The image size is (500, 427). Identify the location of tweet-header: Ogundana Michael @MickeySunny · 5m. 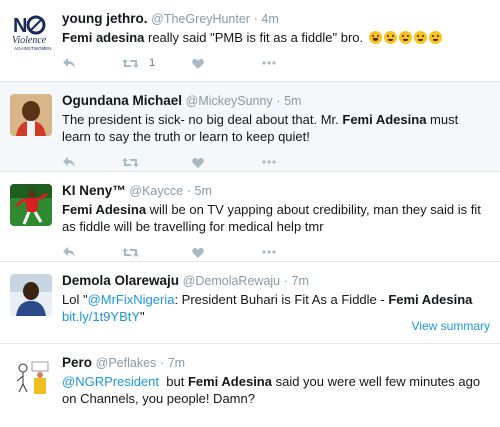
(276, 101).